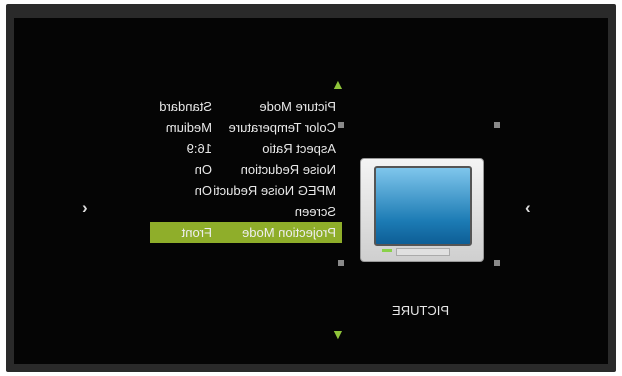  I want to click on menu-item-label: Screen, so click(315, 211).